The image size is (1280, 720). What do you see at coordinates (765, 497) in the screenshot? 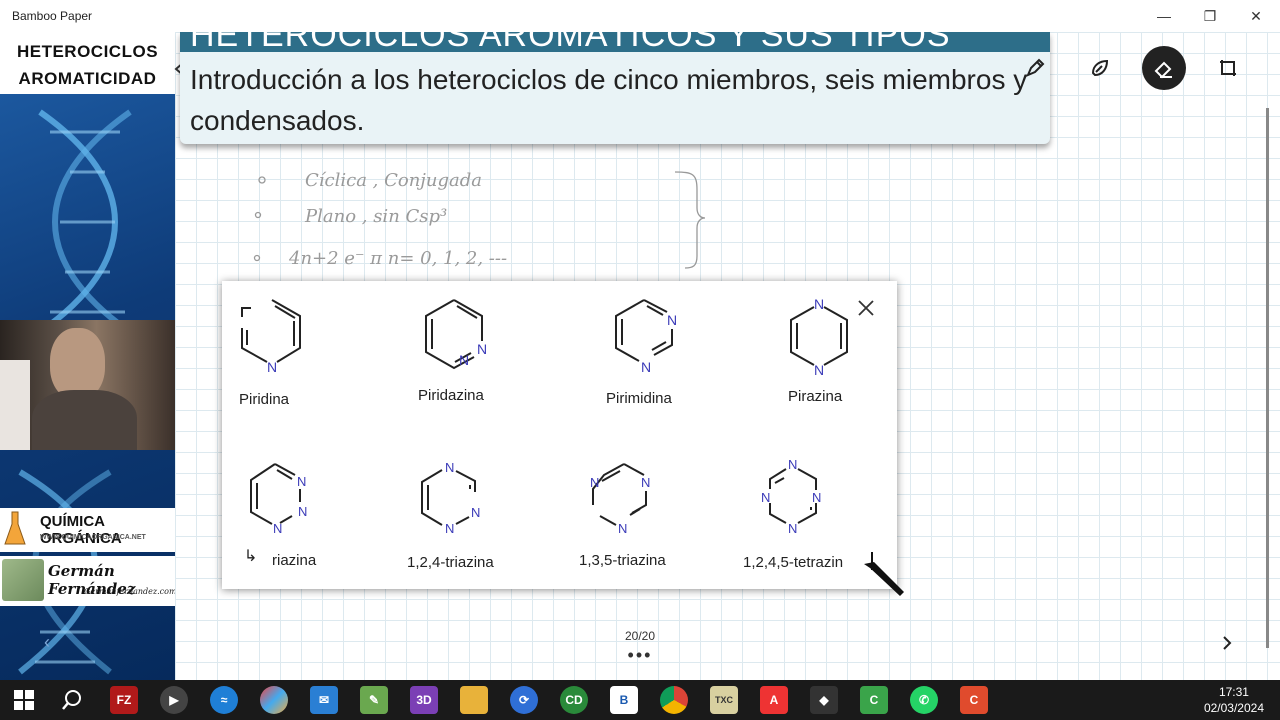
I see `1245-tetrazina-n2: N` at bounding box center [765, 497].